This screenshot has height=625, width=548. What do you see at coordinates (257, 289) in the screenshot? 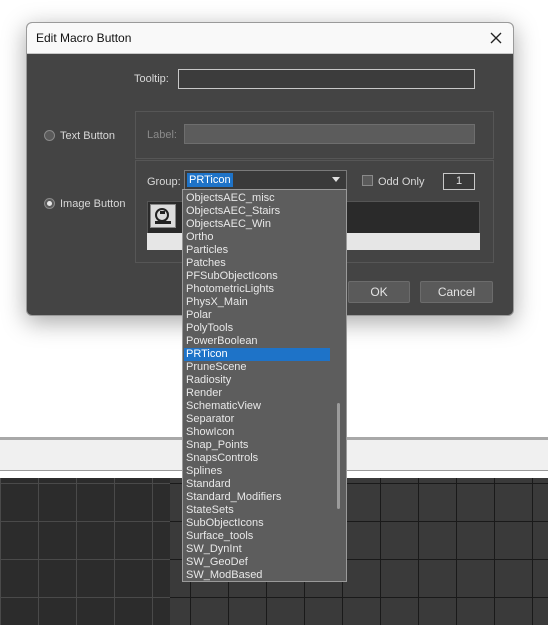
I see `dropdown-item: PhotometricLights` at bounding box center [257, 289].